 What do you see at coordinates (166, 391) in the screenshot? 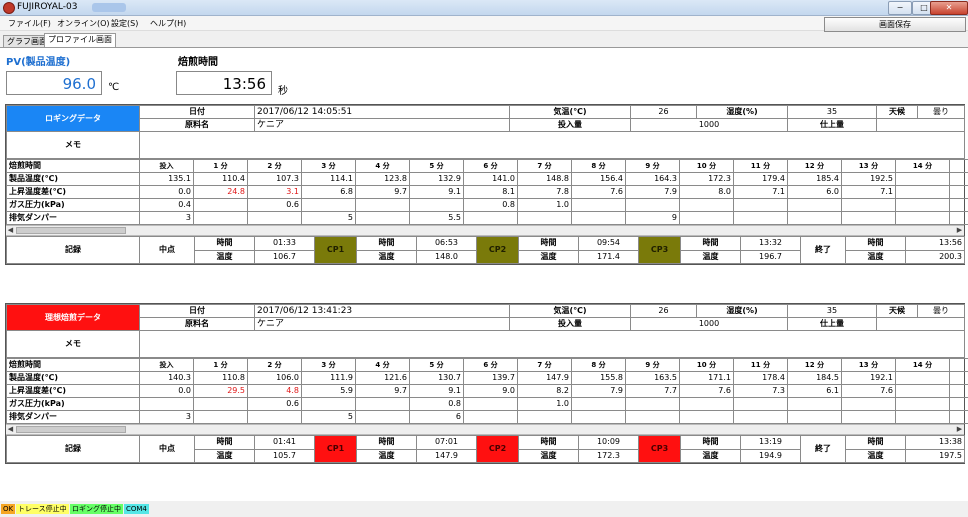
I see `rise-temp-cell: 0.0` at bounding box center [166, 391].